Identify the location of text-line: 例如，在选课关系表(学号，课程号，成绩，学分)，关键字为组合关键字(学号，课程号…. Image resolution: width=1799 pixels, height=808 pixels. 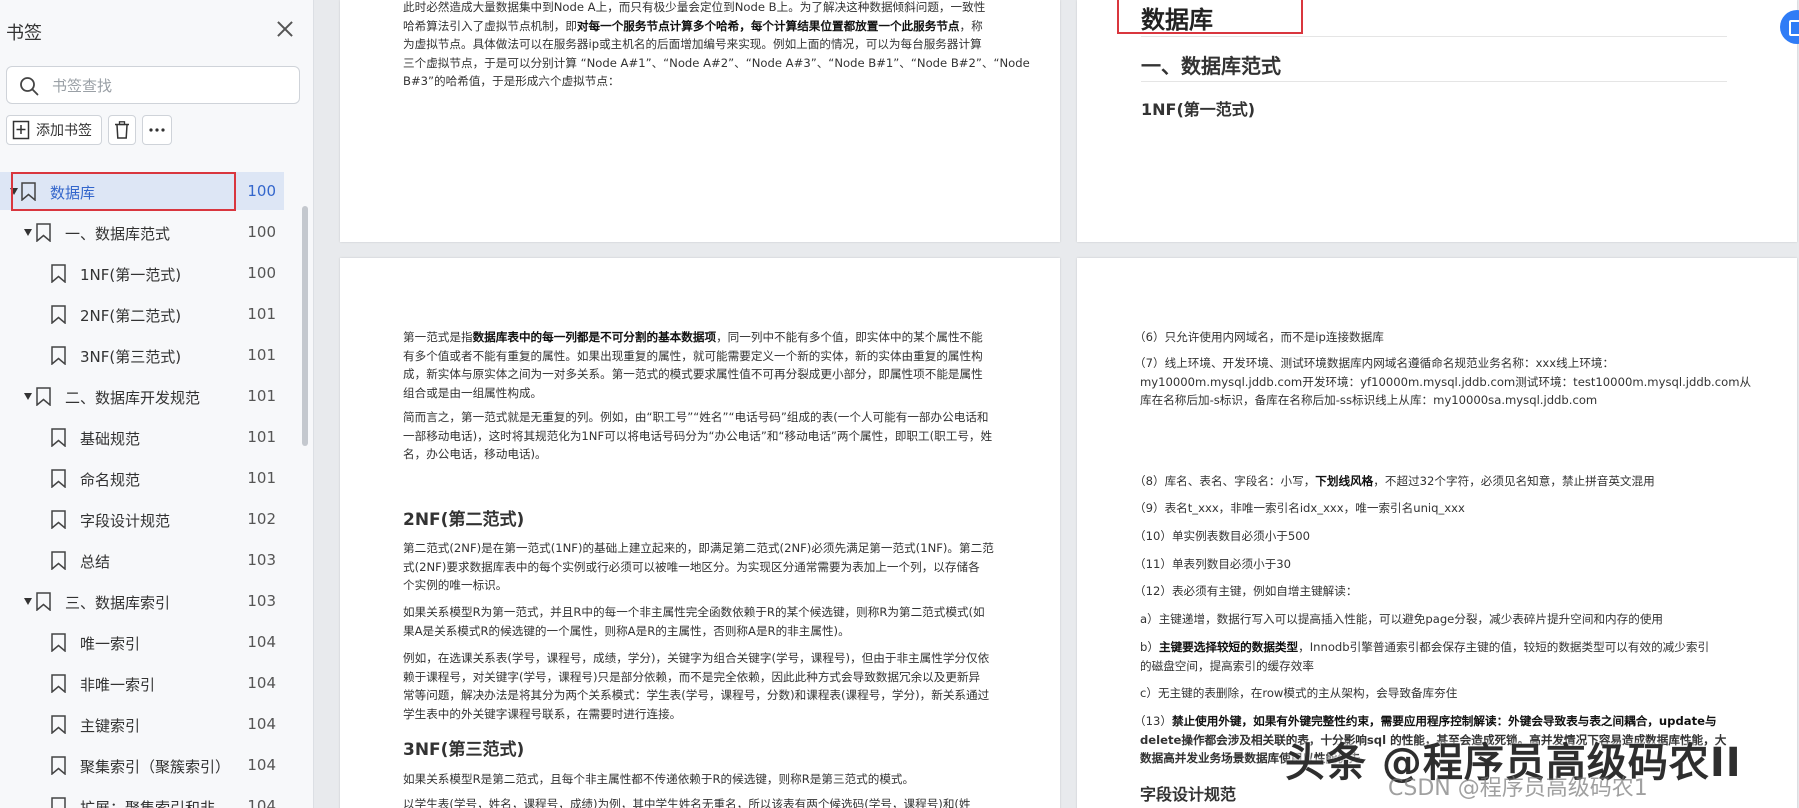
(696, 658).